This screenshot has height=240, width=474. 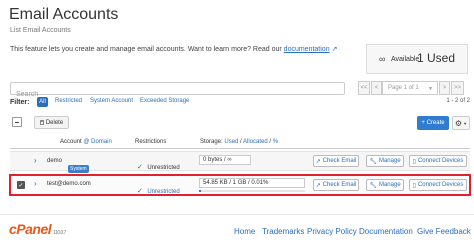 What do you see at coordinates (457, 88) in the screenshot?
I see `last-page-button: >>` at bounding box center [457, 88].